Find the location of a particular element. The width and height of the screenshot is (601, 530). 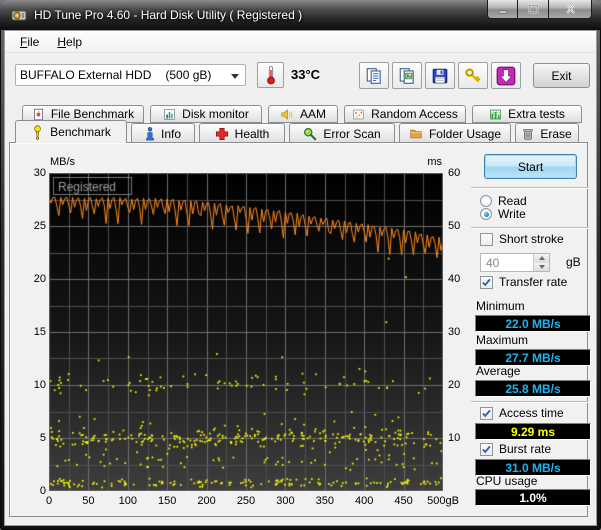

chevron-down-icon is located at coordinates (235, 76).